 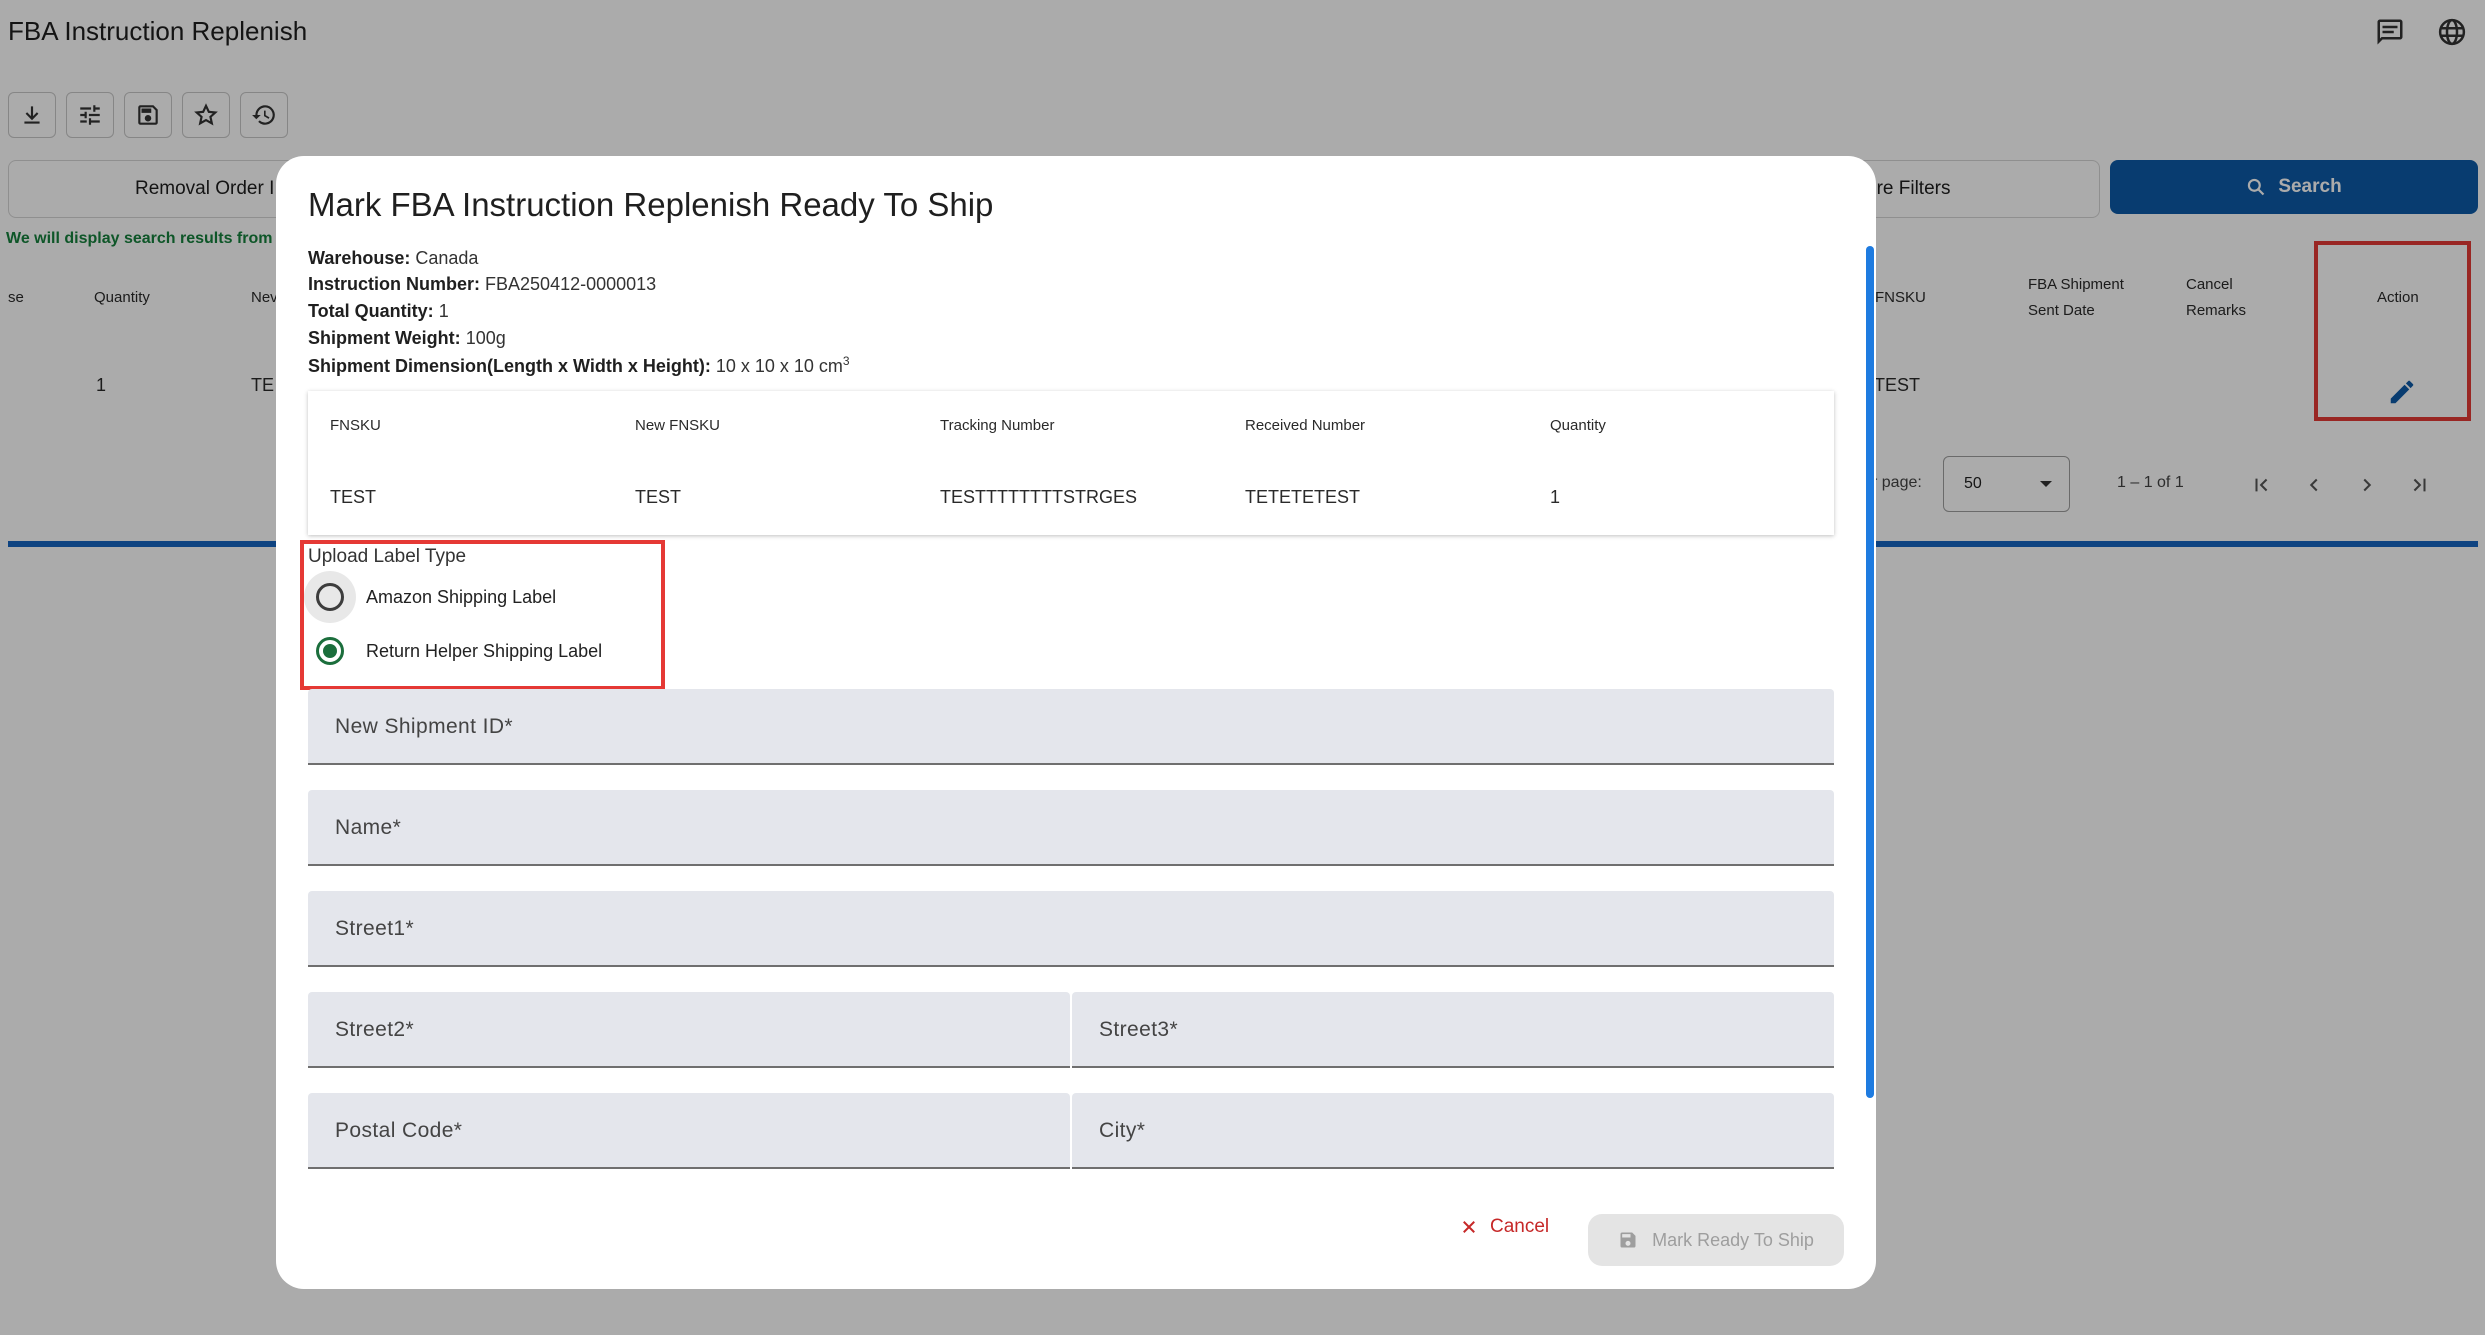 What do you see at coordinates (1469, 1227) in the screenshot?
I see `close-icon` at bounding box center [1469, 1227].